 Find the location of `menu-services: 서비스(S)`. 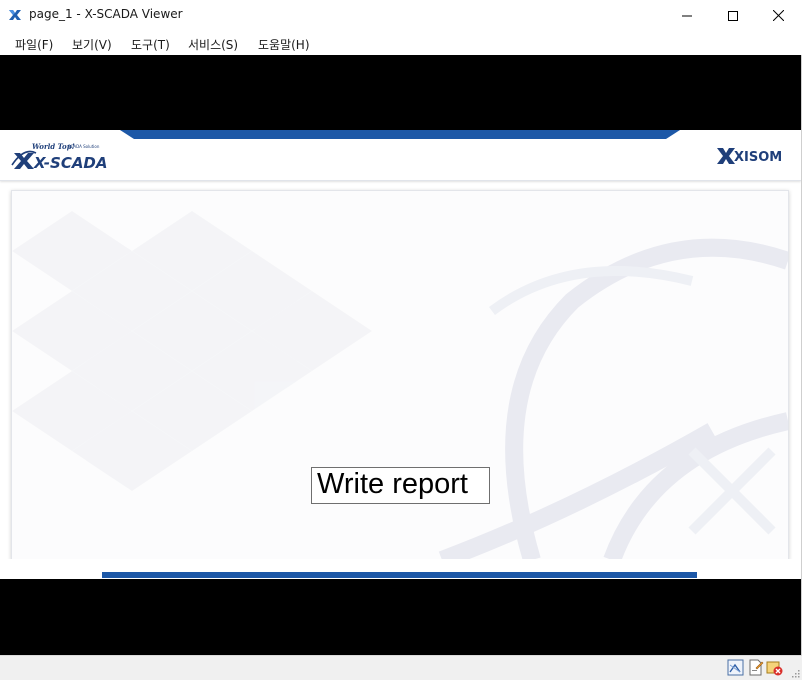

menu-services: 서비스(S) is located at coordinates (213, 44).